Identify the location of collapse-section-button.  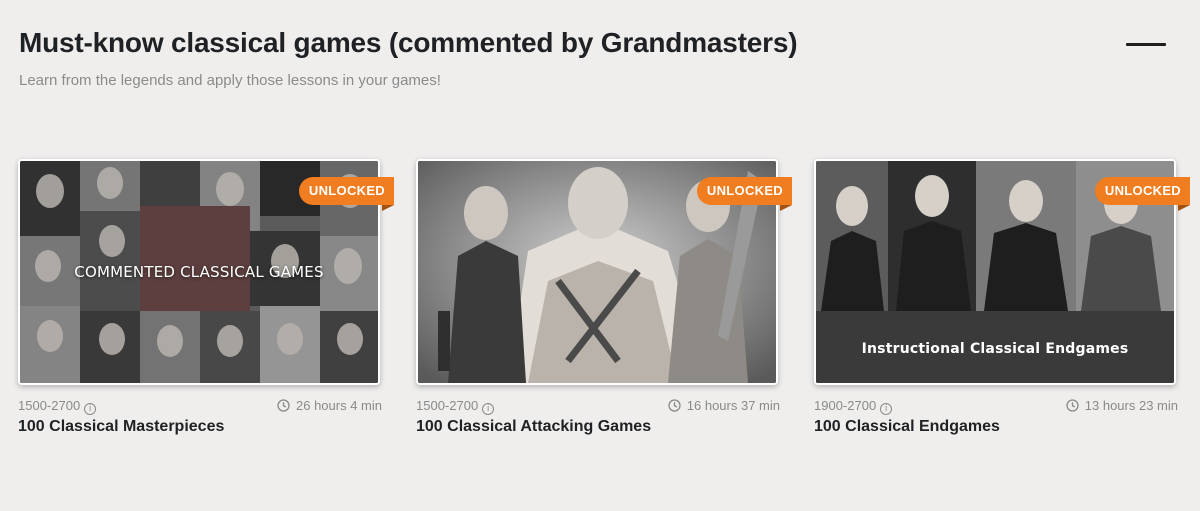
(1145, 44).